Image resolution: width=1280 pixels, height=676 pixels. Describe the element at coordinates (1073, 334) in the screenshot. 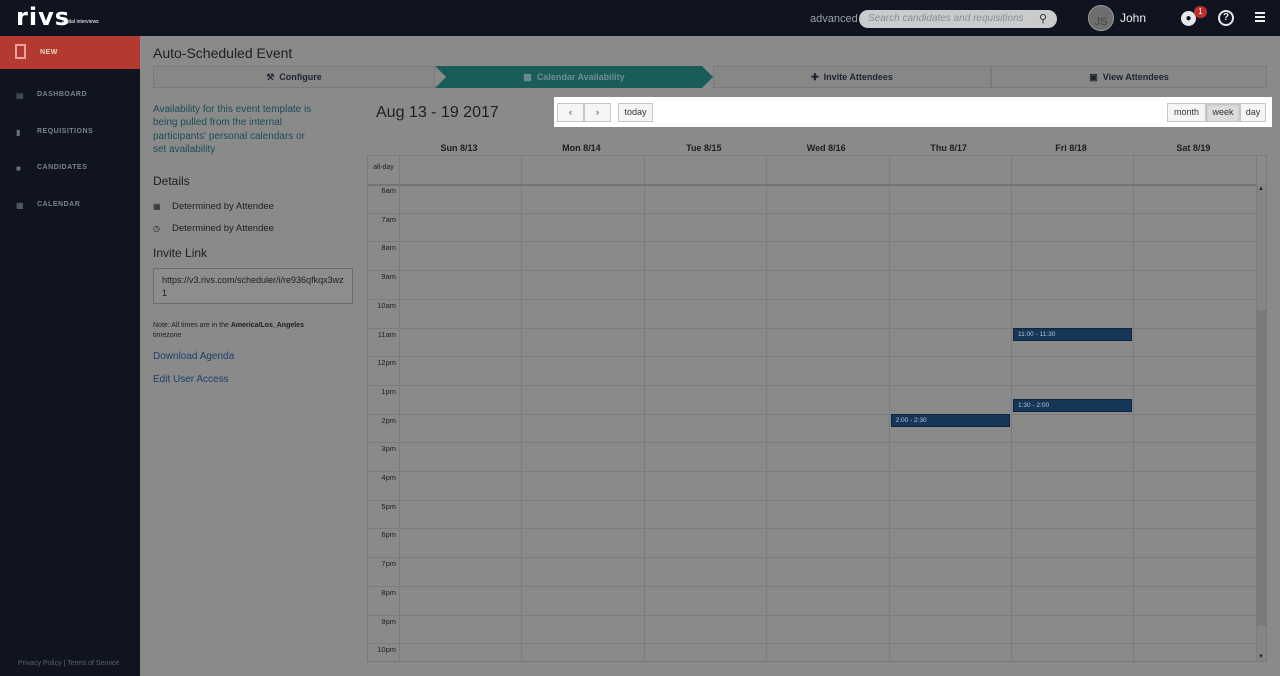

I see `calendar-event: 11:00 - 11:30` at that location.